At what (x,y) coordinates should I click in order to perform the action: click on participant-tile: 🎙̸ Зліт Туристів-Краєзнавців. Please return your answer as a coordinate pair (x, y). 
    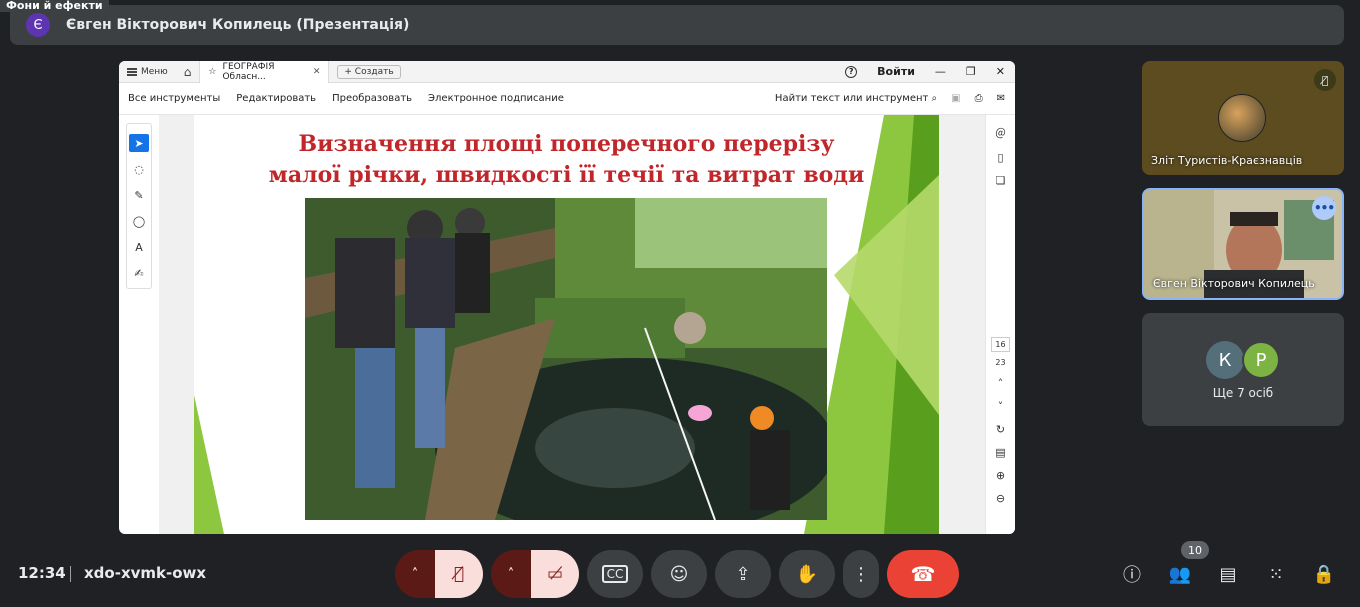
    Looking at the image, I should click on (1243, 118).